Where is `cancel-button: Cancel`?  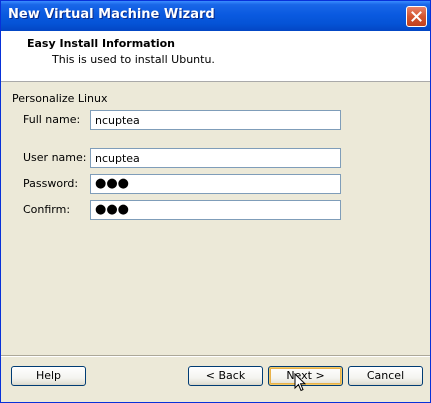 cancel-button: Cancel is located at coordinates (385, 376).